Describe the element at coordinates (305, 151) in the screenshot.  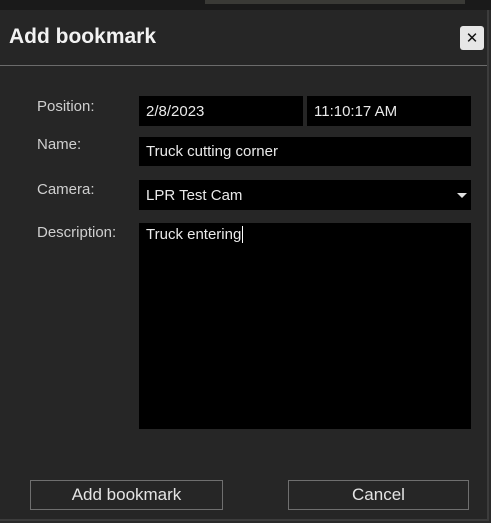
I see `name-field: Truck cutting corner` at that location.